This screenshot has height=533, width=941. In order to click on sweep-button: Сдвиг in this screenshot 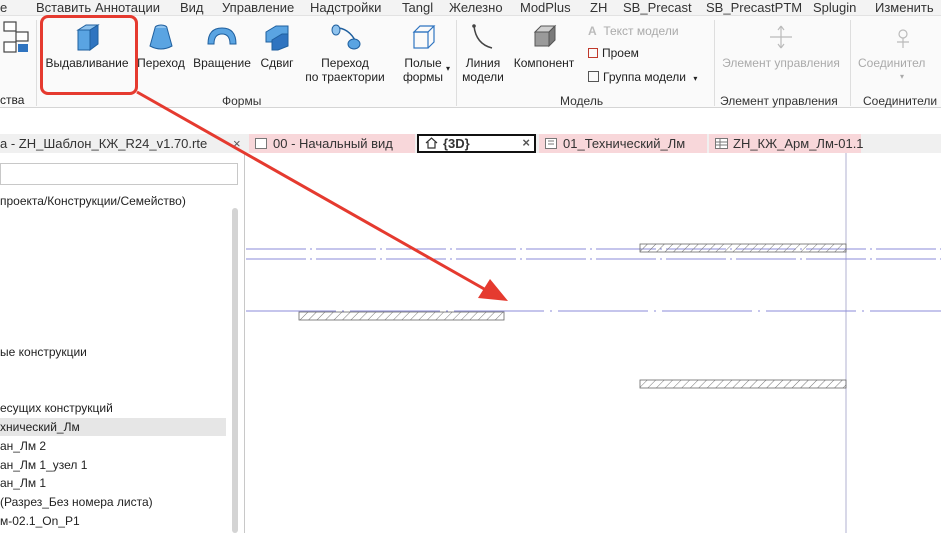, I will do `click(277, 46)`.